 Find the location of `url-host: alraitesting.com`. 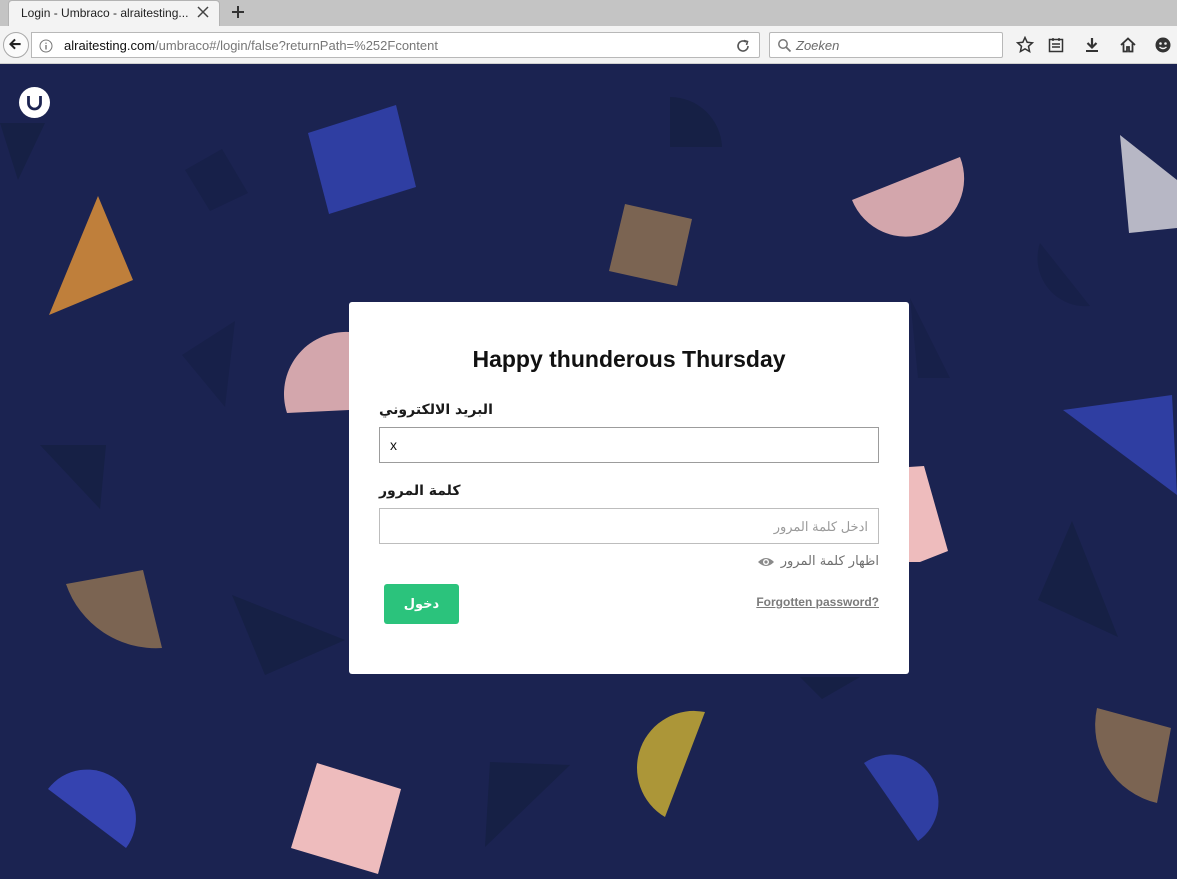

url-host: alraitesting.com is located at coordinates (110, 45).